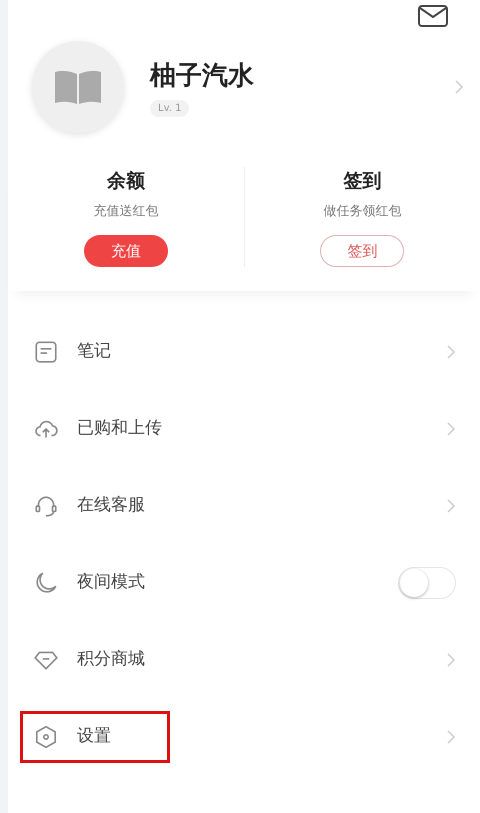 The width and height of the screenshot is (480, 813). Describe the element at coordinates (78, 87) in the screenshot. I see `book-icon` at that location.